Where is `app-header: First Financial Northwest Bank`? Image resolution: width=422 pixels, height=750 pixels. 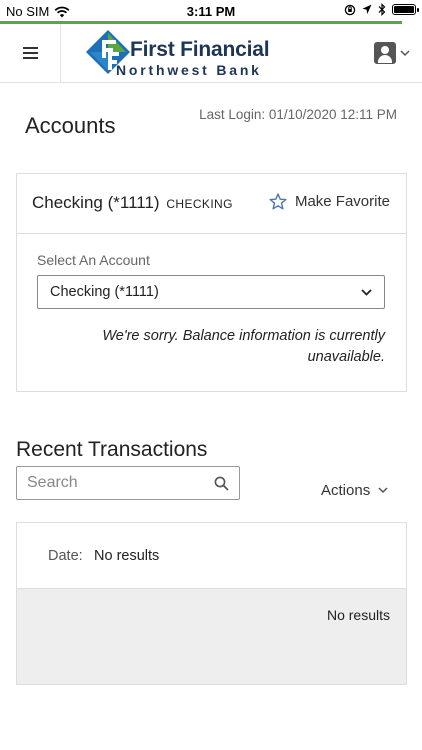
app-header: First Financial Northwest Bank is located at coordinates (211, 53).